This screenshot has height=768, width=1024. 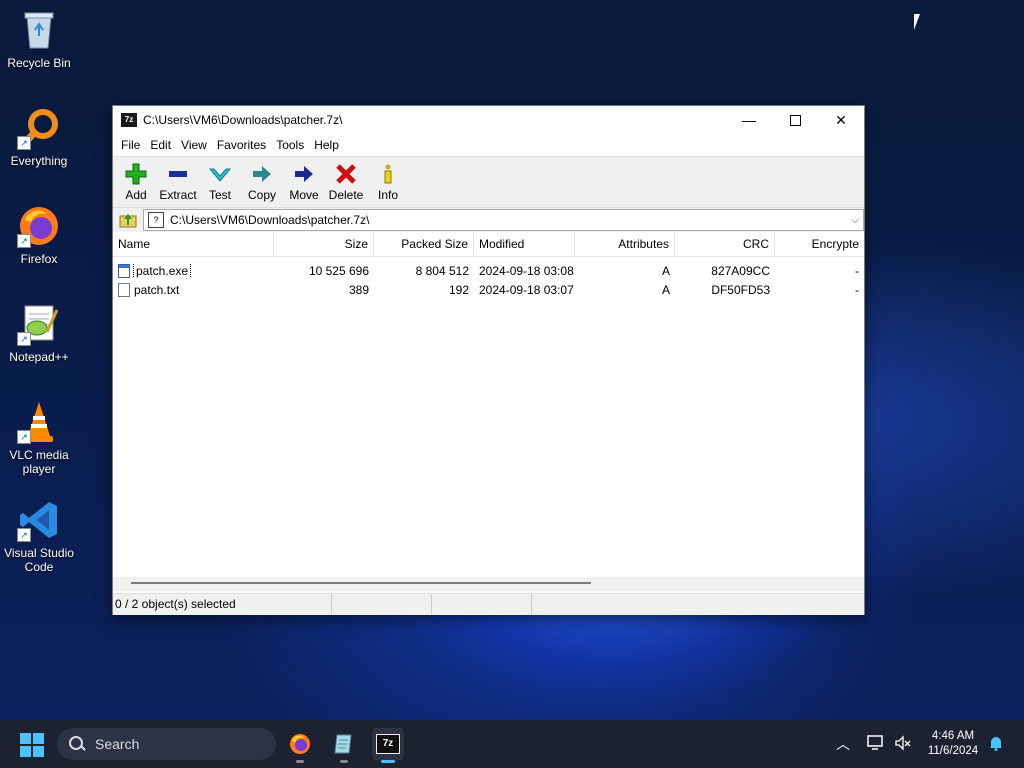 What do you see at coordinates (162, 270) in the screenshot?
I see `file-name: patch.exe` at bounding box center [162, 270].